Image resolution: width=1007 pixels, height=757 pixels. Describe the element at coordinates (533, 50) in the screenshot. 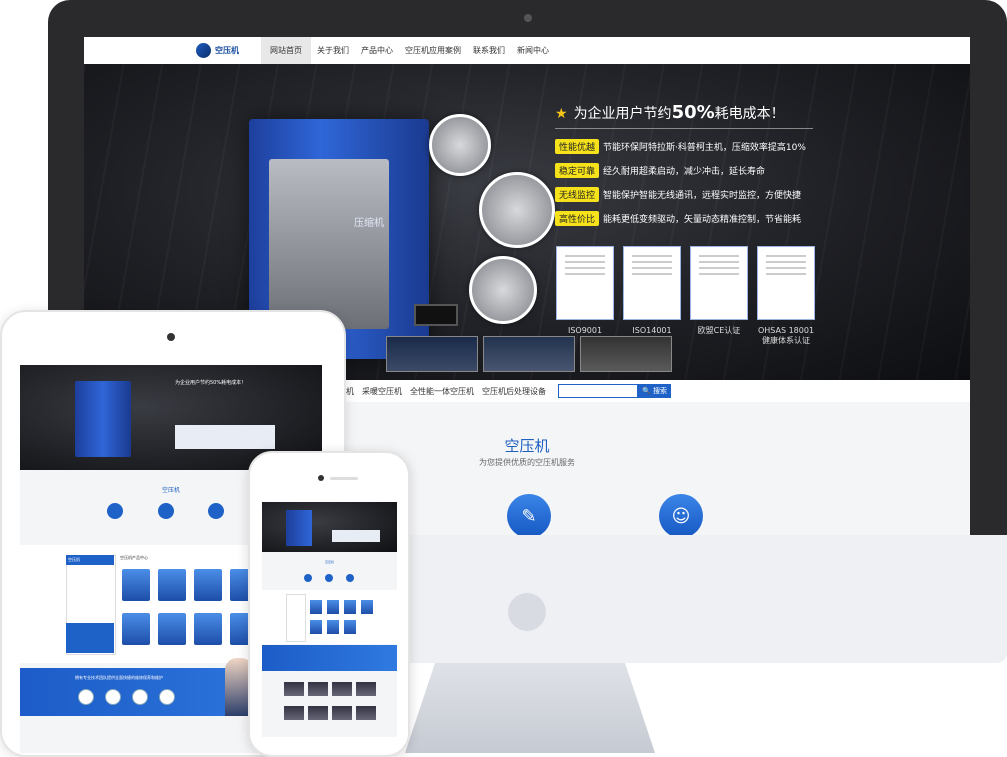

I see `nav-item-news: 新闻中心` at that location.